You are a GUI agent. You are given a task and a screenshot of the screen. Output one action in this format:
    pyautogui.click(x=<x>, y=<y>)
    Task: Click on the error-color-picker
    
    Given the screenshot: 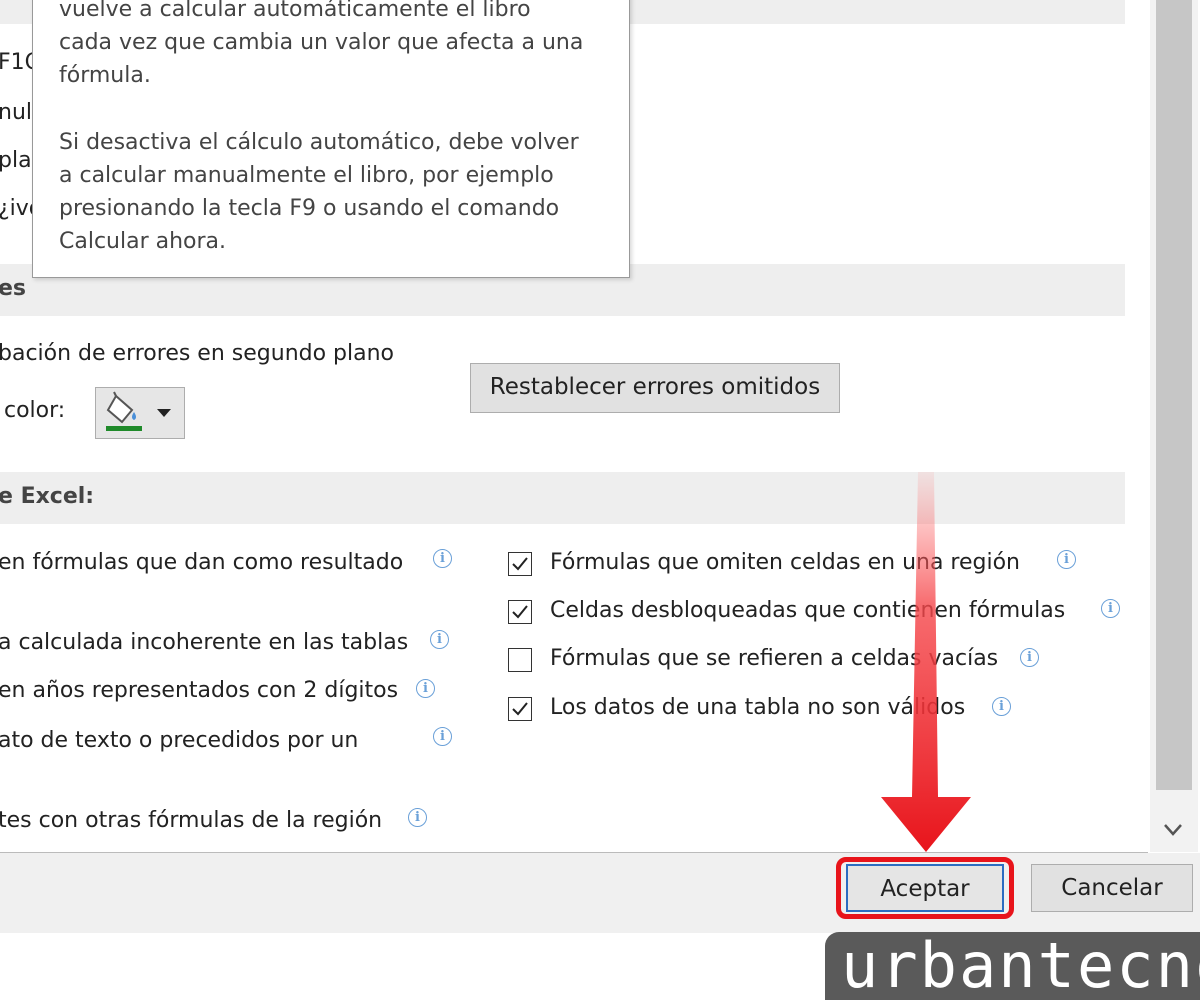 What is the action you would take?
    pyautogui.click(x=140, y=413)
    